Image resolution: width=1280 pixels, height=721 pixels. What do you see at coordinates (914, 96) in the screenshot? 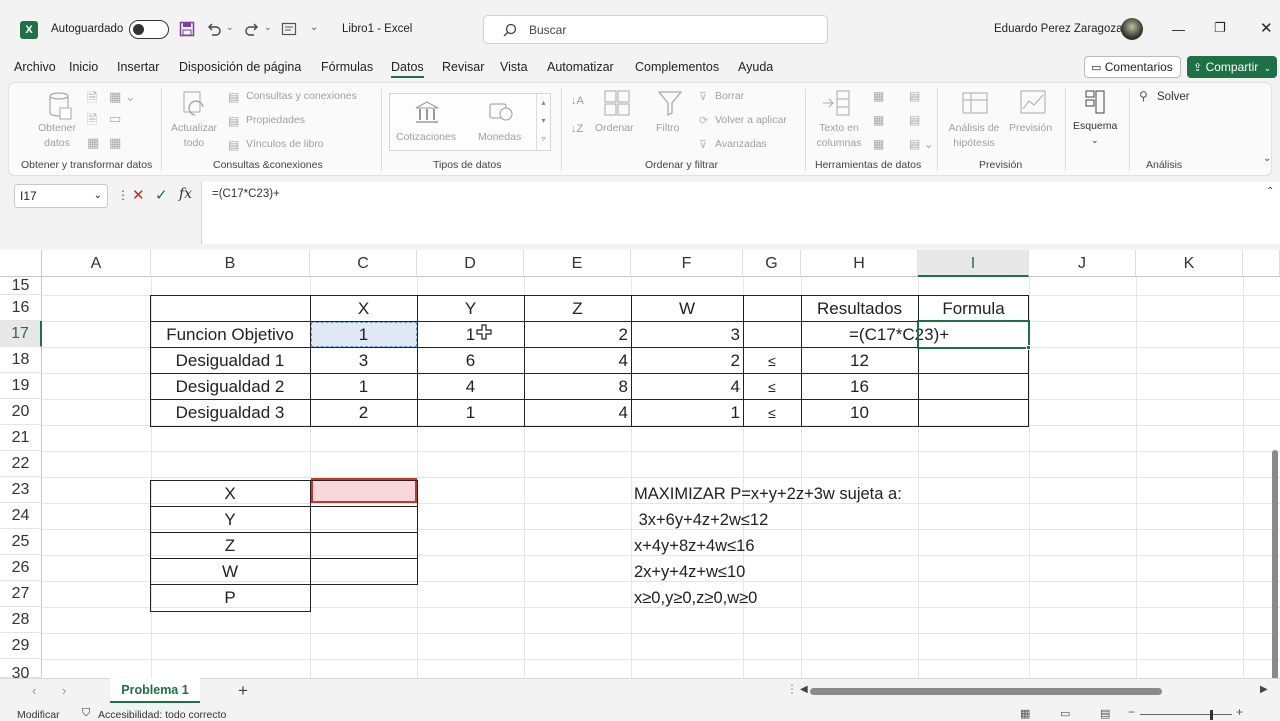
I see `consolidate-icon: ▤` at bounding box center [914, 96].